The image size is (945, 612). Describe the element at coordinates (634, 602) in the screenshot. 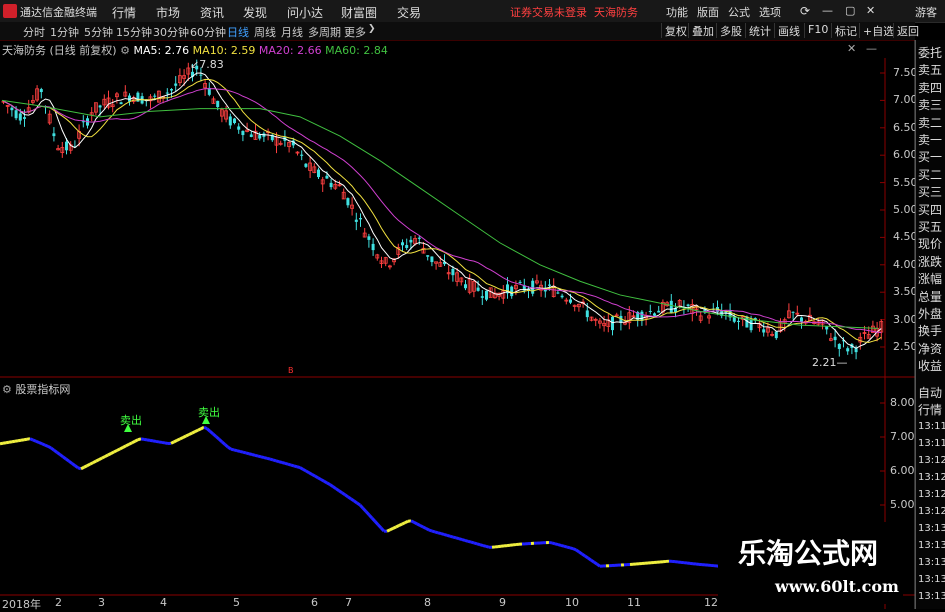

I see `x-axis-label: 11` at that location.